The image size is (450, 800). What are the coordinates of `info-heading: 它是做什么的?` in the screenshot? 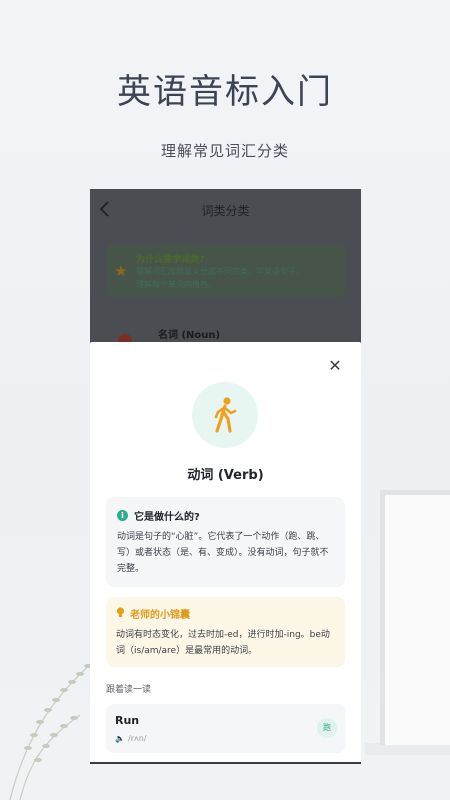 It's located at (167, 517).